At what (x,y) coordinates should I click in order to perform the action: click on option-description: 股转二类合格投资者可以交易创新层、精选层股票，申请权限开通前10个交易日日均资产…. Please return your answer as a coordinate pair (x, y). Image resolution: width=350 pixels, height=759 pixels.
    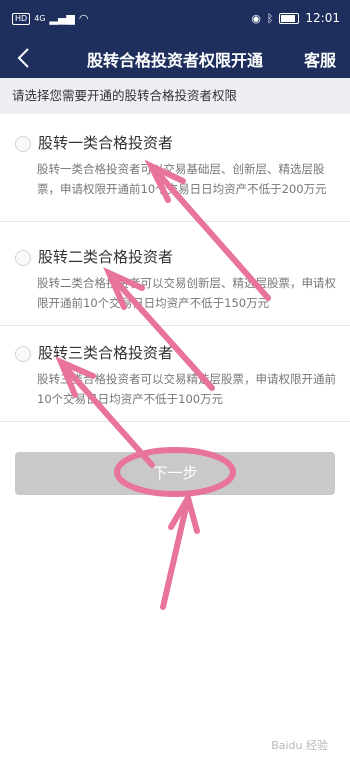
    Looking at the image, I should click on (186, 293).